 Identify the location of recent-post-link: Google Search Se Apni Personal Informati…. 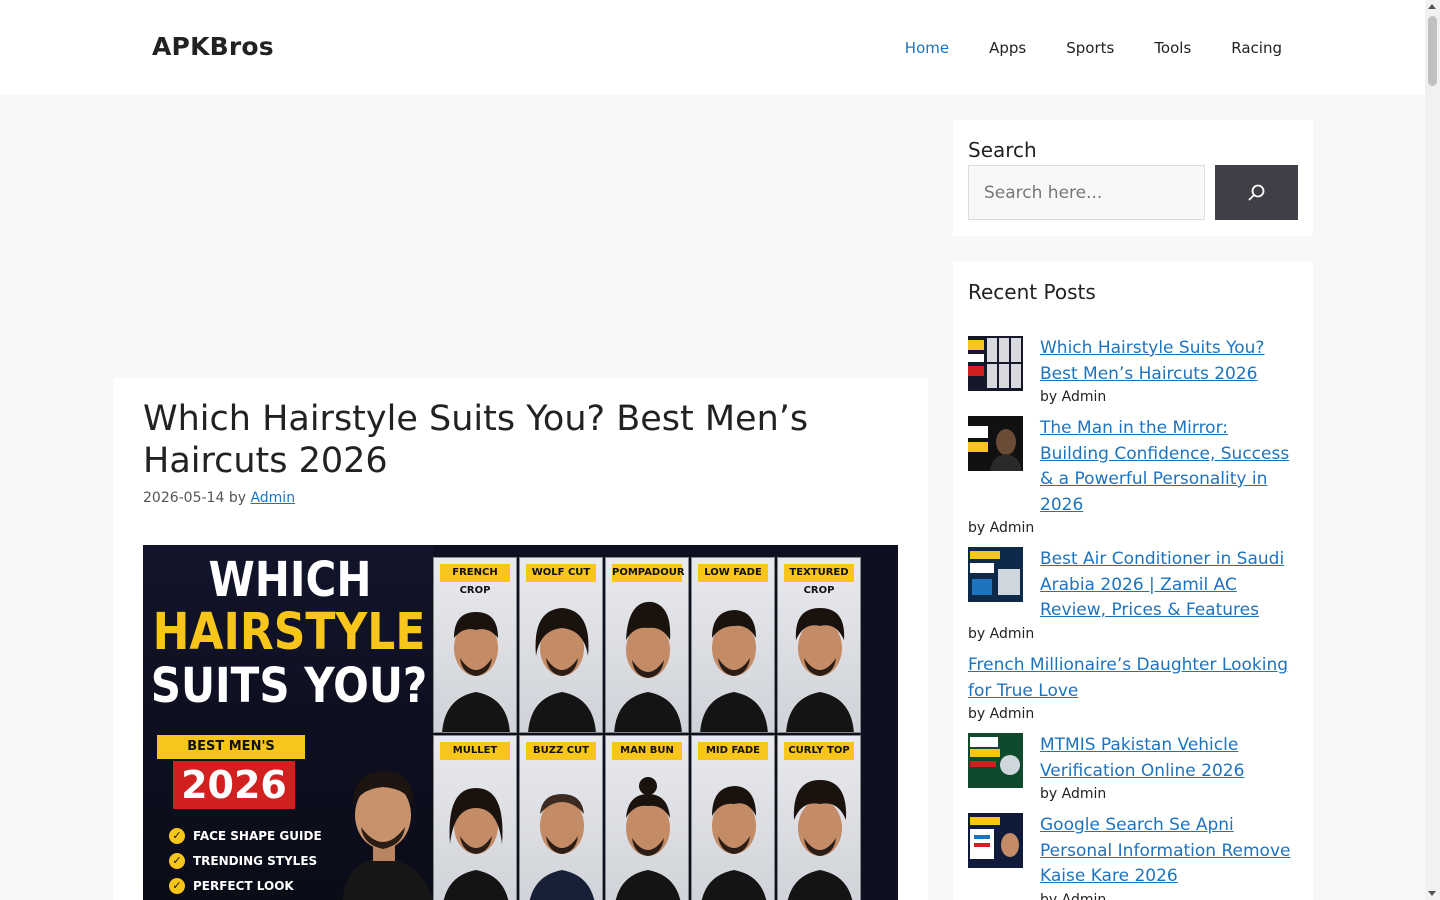
(1165, 850).